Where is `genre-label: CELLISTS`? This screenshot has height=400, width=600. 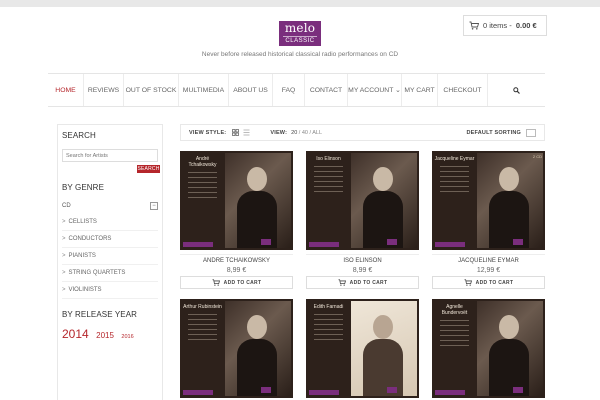 genre-label: CELLISTS is located at coordinates (82, 222).